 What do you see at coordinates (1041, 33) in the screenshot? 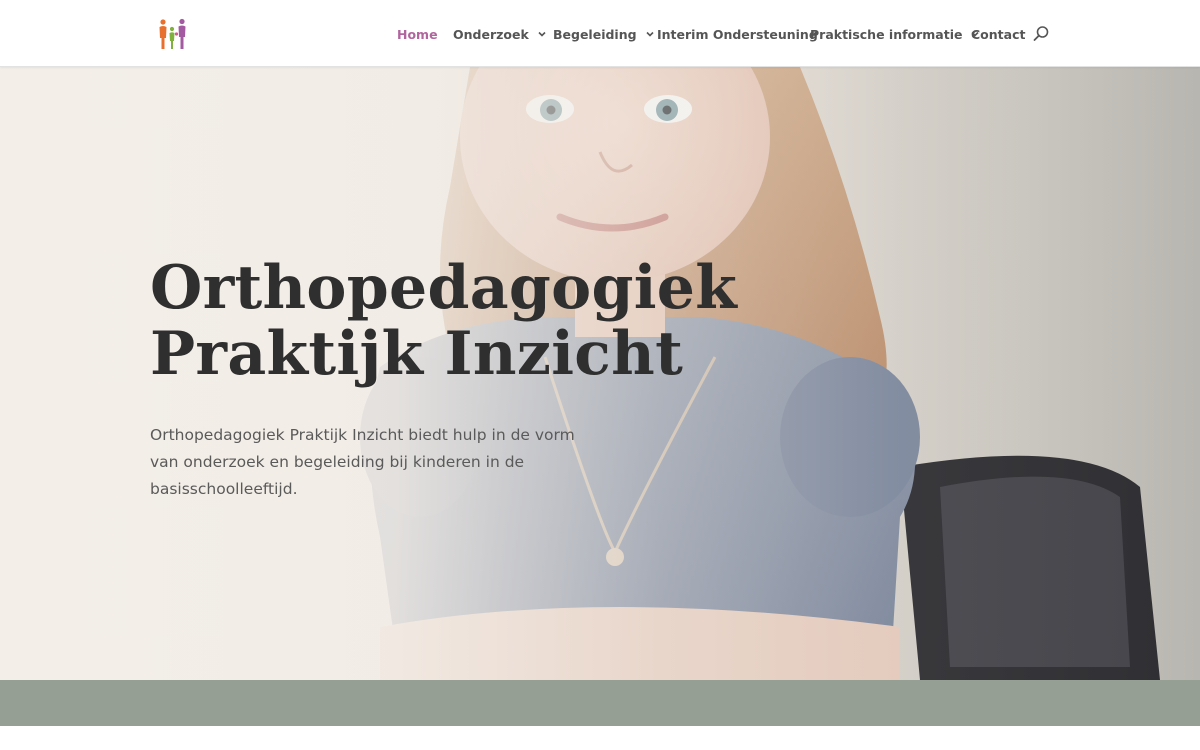
I see `search-icon` at bounding box center [1041, 33].